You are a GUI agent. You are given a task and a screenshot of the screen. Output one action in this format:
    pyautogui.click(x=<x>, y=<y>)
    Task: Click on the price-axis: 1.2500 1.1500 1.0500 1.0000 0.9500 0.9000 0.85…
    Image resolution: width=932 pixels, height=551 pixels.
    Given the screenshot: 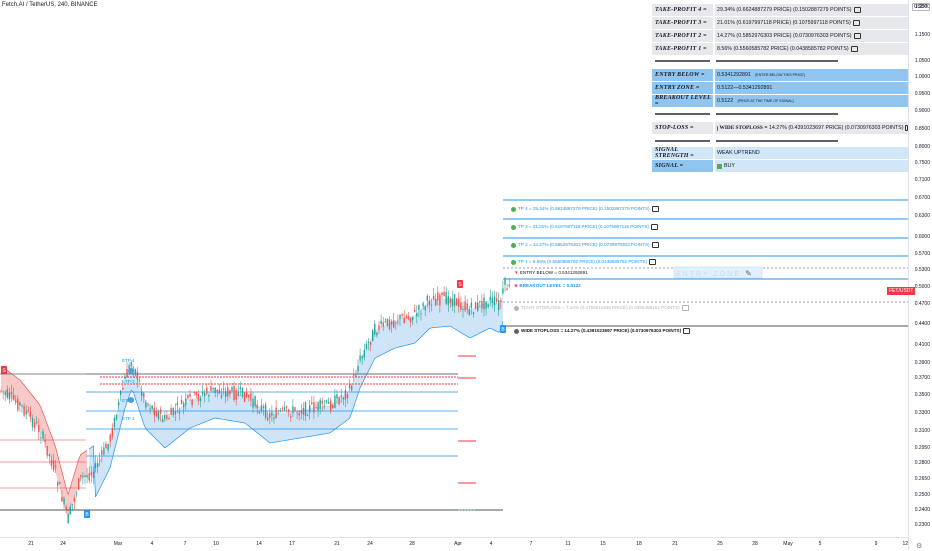 What is the action you would take?
    pyautogui.click(x=920, y=275)
    